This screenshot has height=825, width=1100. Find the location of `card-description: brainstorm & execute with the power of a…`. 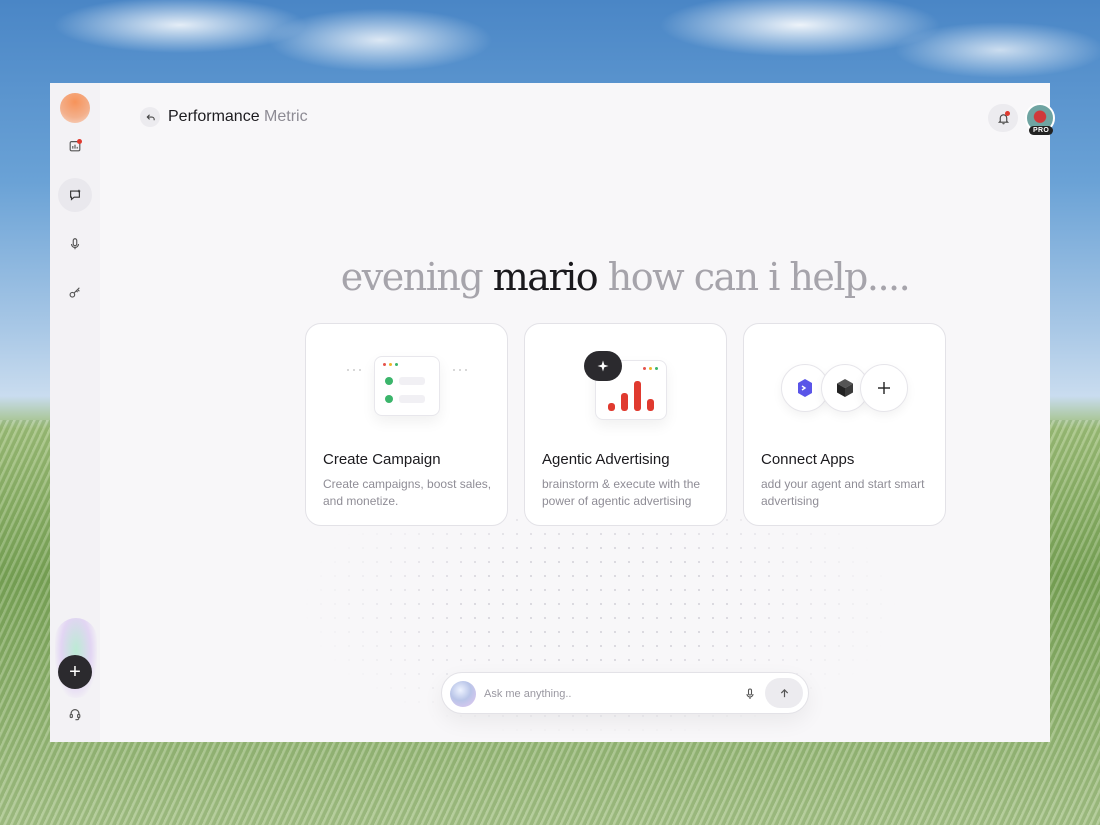

card-description: brainstorm & execute with the power of a… is located at coordinates (621, 492).